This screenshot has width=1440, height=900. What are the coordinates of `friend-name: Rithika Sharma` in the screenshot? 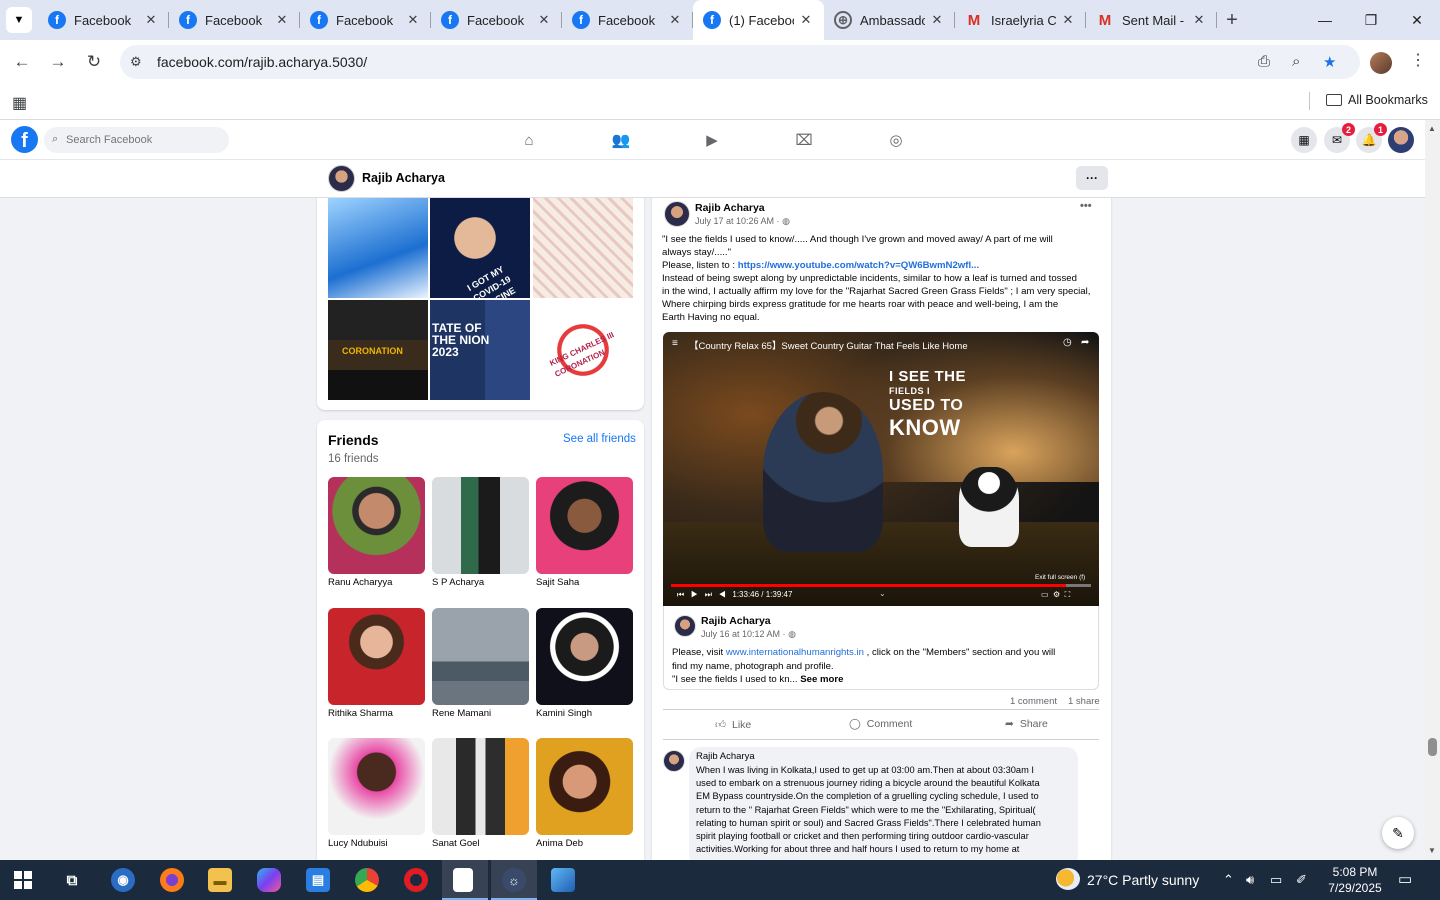 It's located at (376, 713).